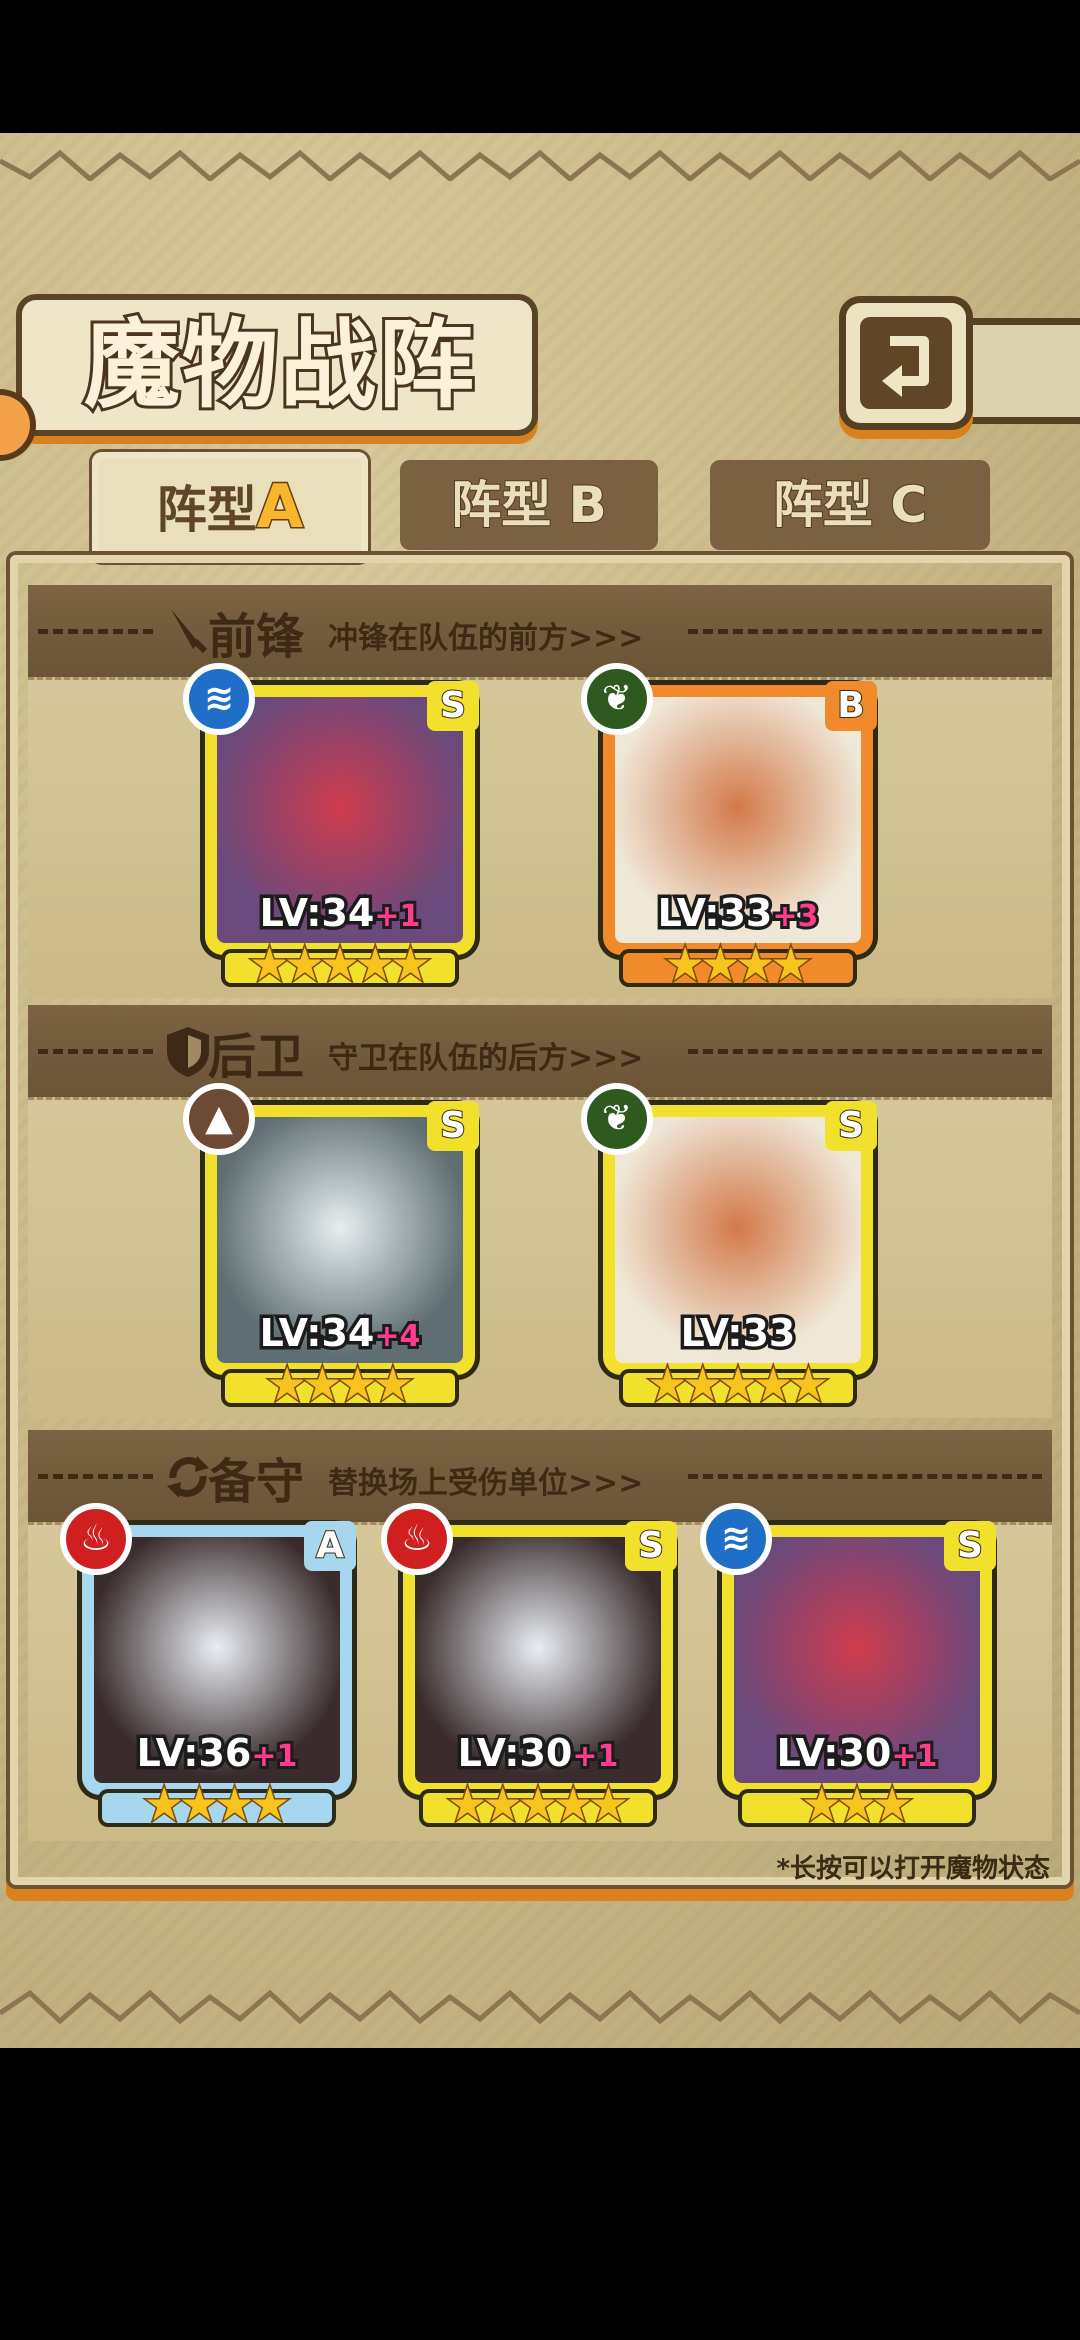  I want to click on level-label: LV:34+4, so click(340, 1333).